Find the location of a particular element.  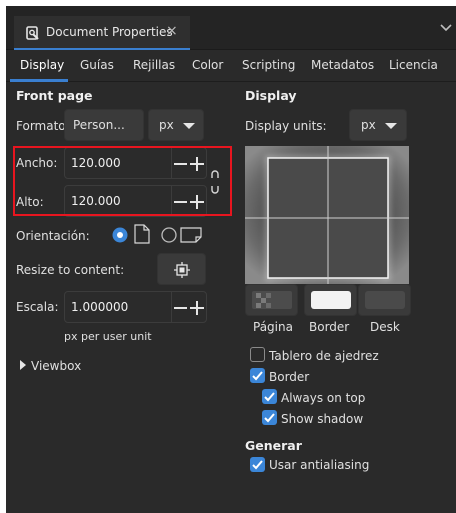

format-label: Formato: is located at coordinates (43, 126).